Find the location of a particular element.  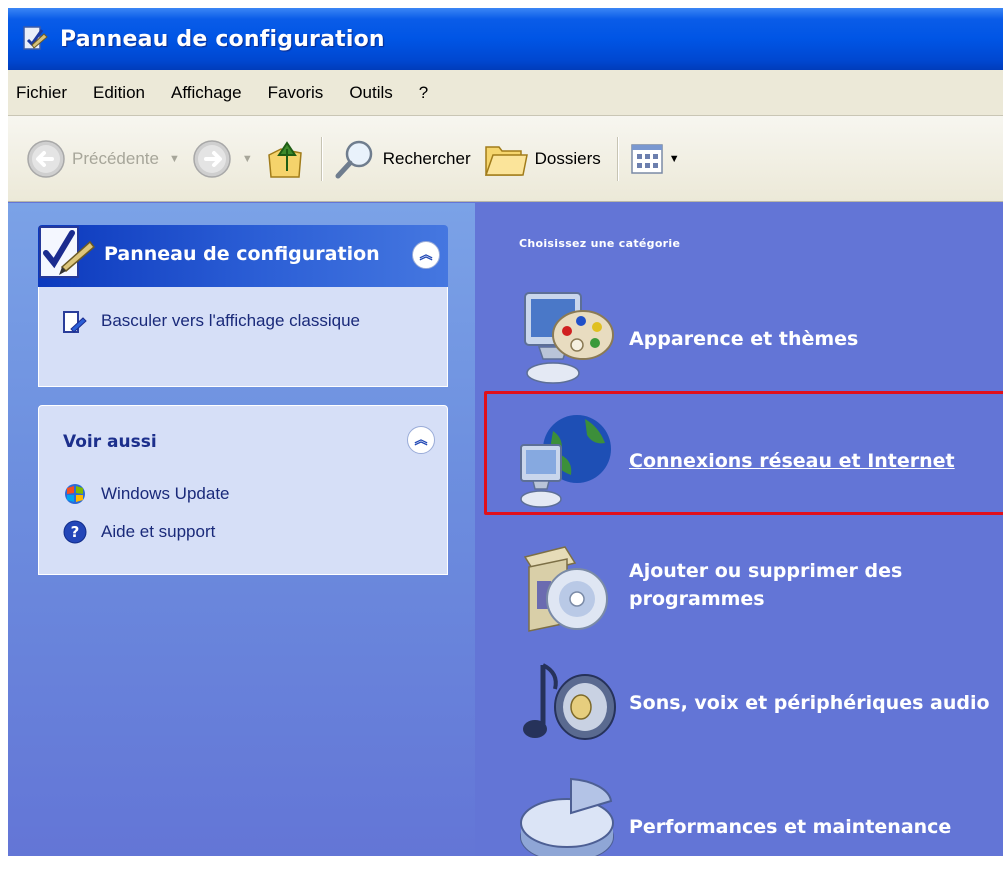

views-button: ▼ is located at coordinates (654, 159).